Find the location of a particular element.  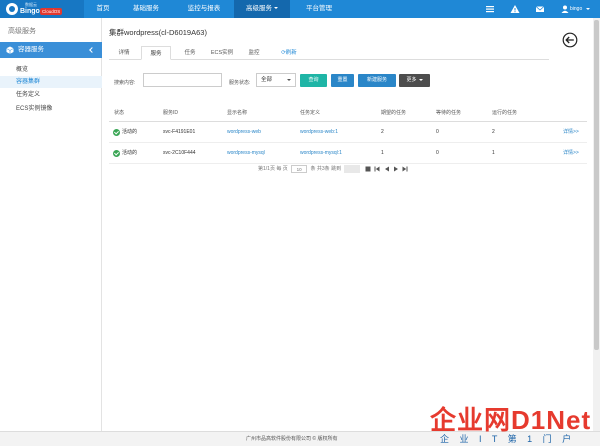

scrollbar is located at coordinates (596, 224).